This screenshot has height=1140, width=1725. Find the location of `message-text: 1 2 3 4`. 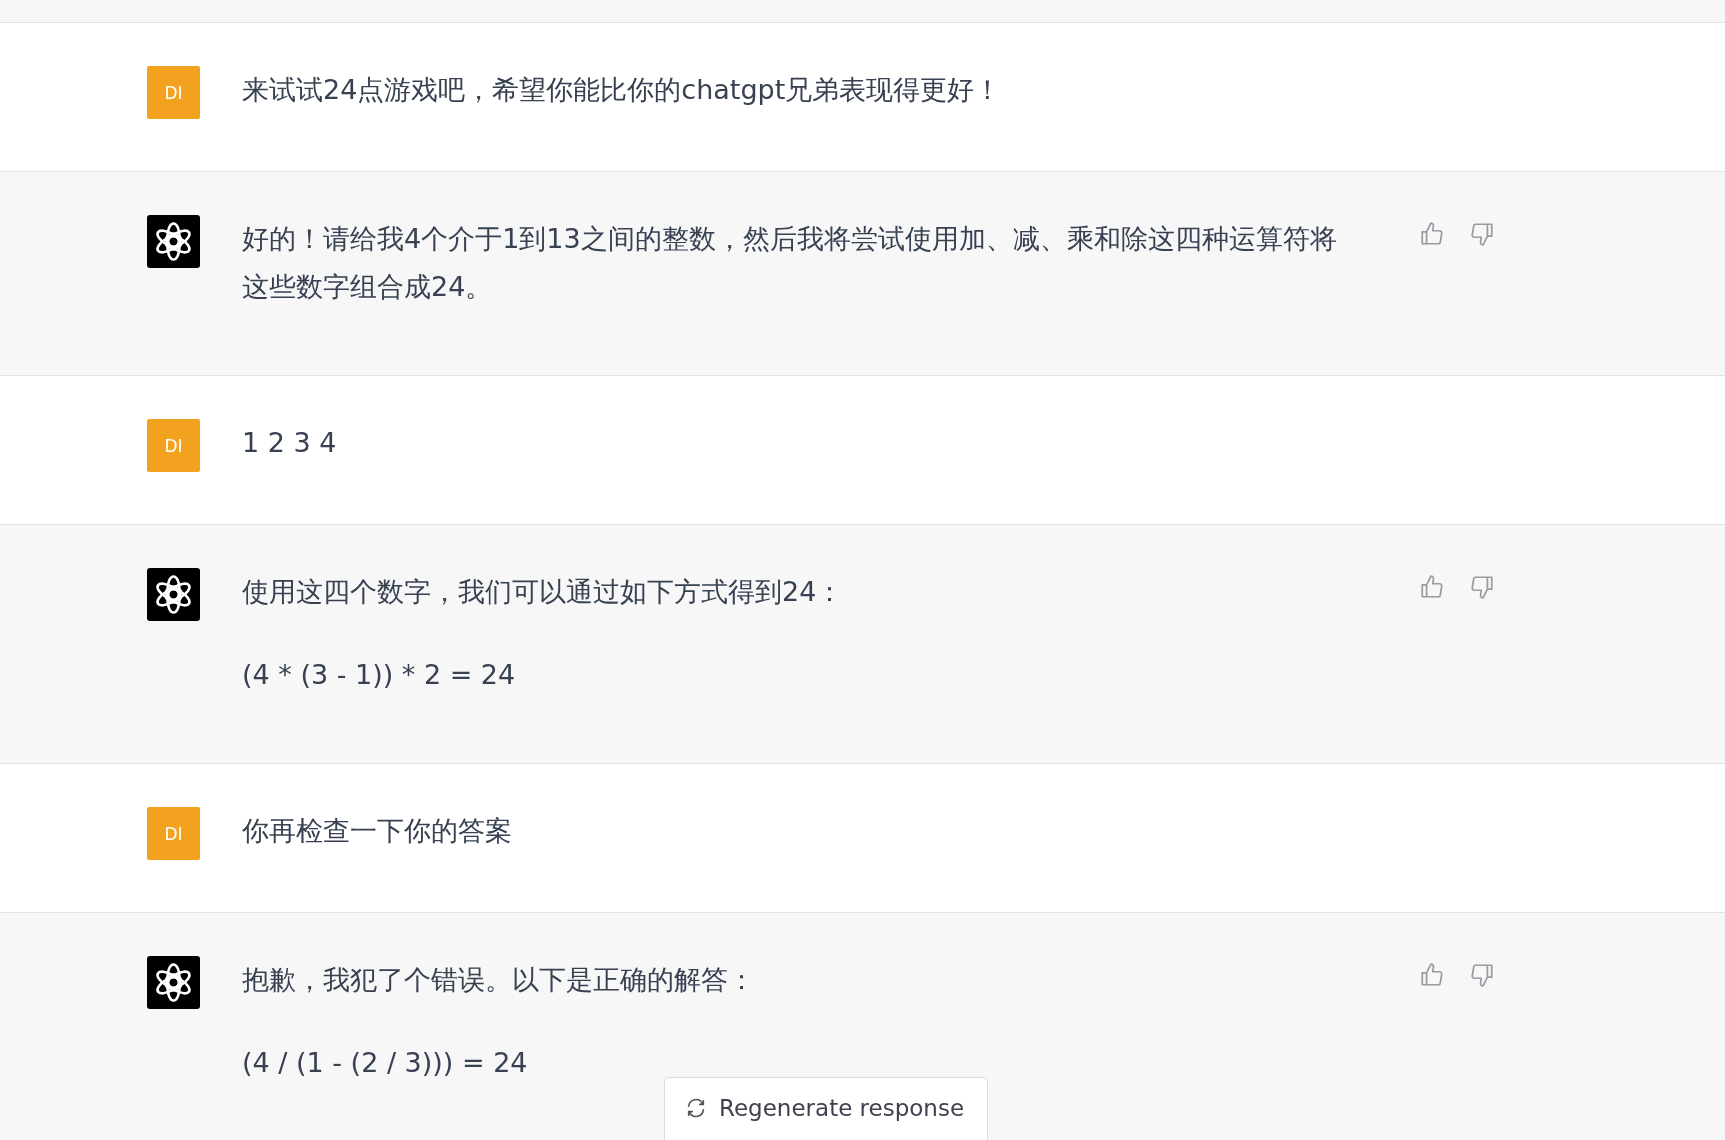

message-text: 1 2 3 4 is located at coordinates (290, 443).